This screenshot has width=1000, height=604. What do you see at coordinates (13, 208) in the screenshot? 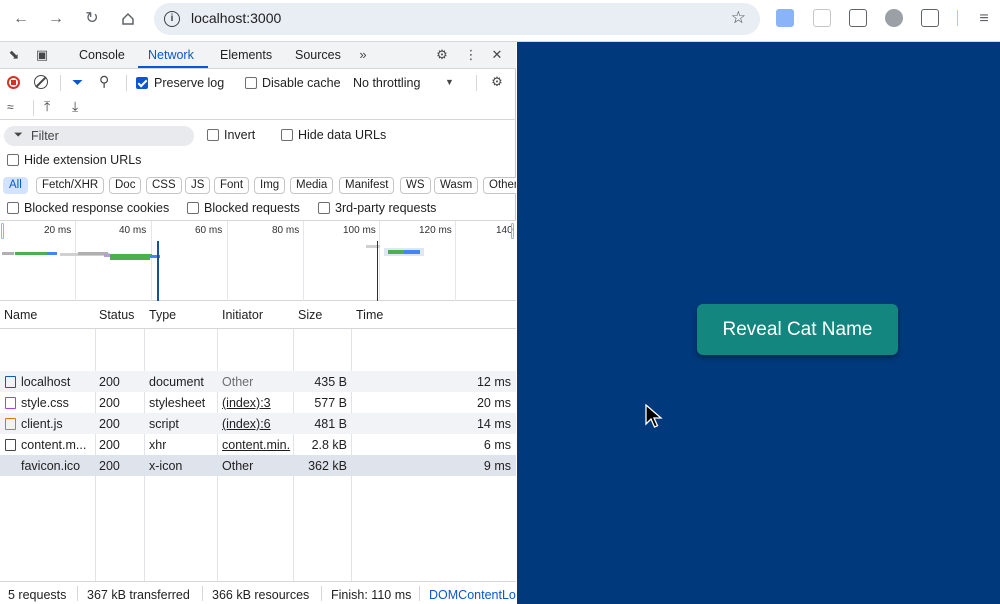
I see `blocked-response-cookies-checkbox` at bounding box center [13, 208].